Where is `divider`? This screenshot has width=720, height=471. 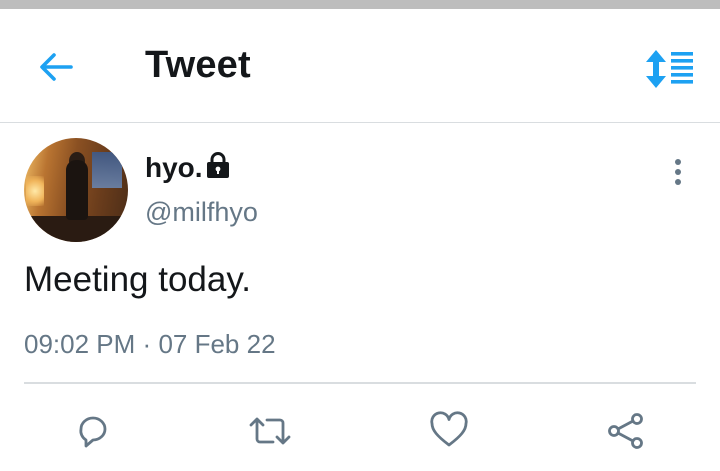
divider is located at coordinates (360, 383).